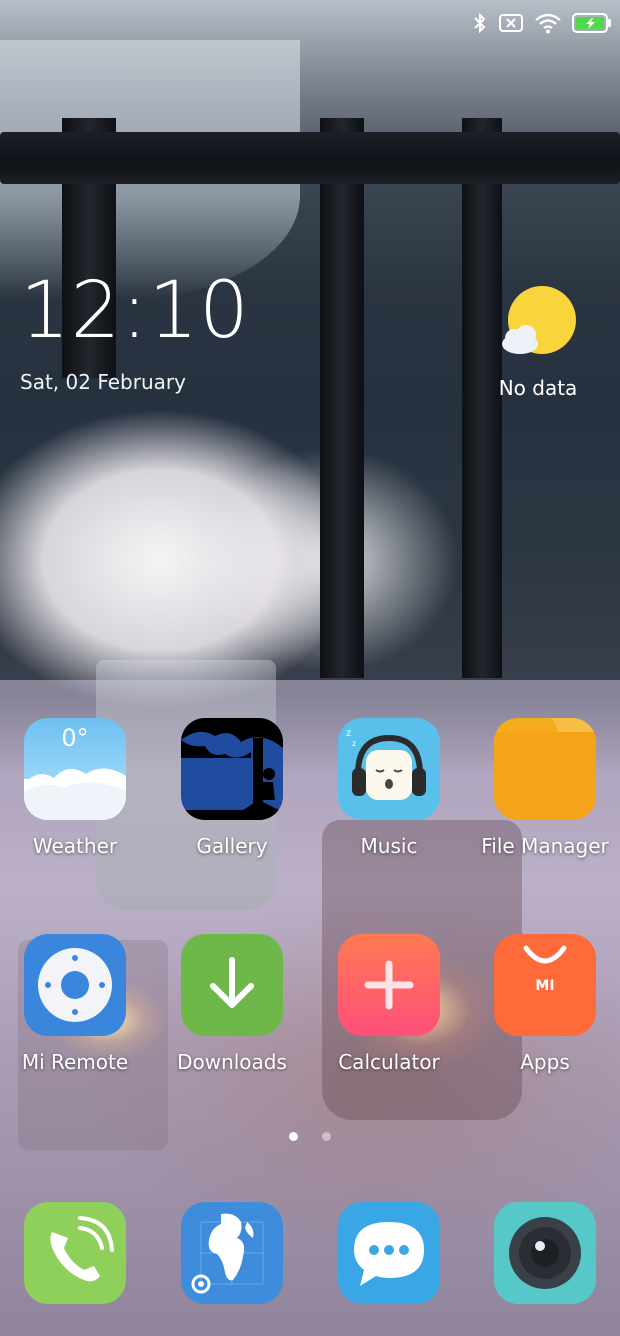  Describe the element at coordinates (232, 985) in the screenshot. I see `download-icon` at that location.